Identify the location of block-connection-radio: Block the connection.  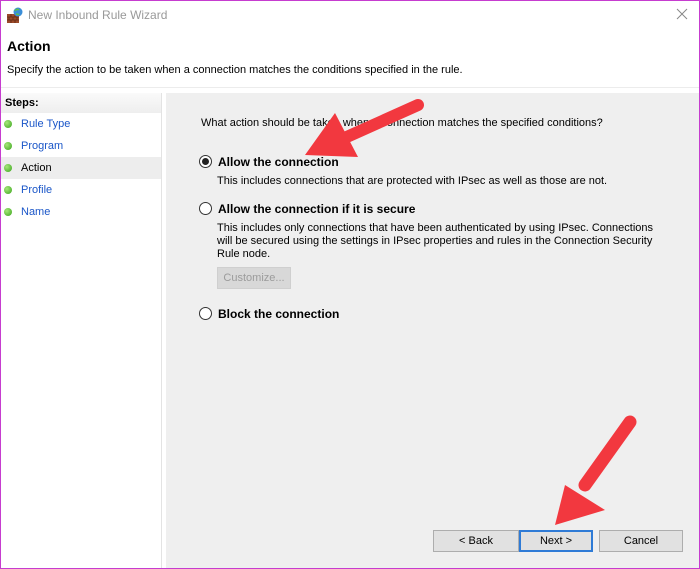
(269, 314).